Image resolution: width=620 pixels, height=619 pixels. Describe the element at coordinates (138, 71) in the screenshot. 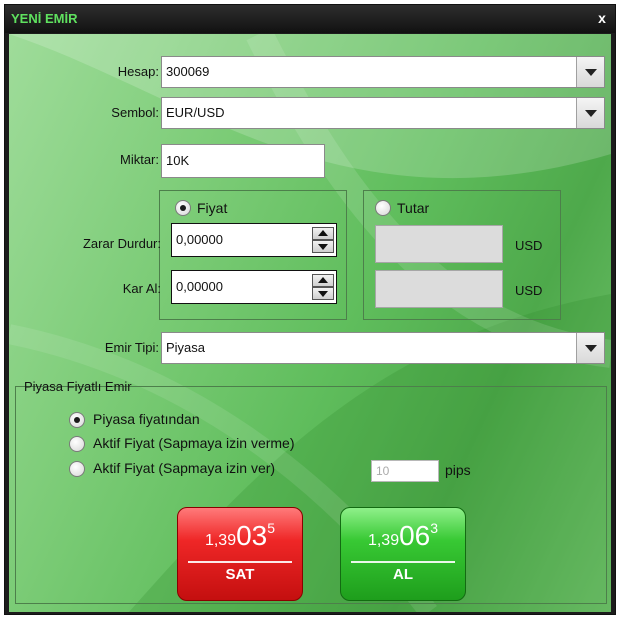

I see `account-label: Hesap:` at that location.